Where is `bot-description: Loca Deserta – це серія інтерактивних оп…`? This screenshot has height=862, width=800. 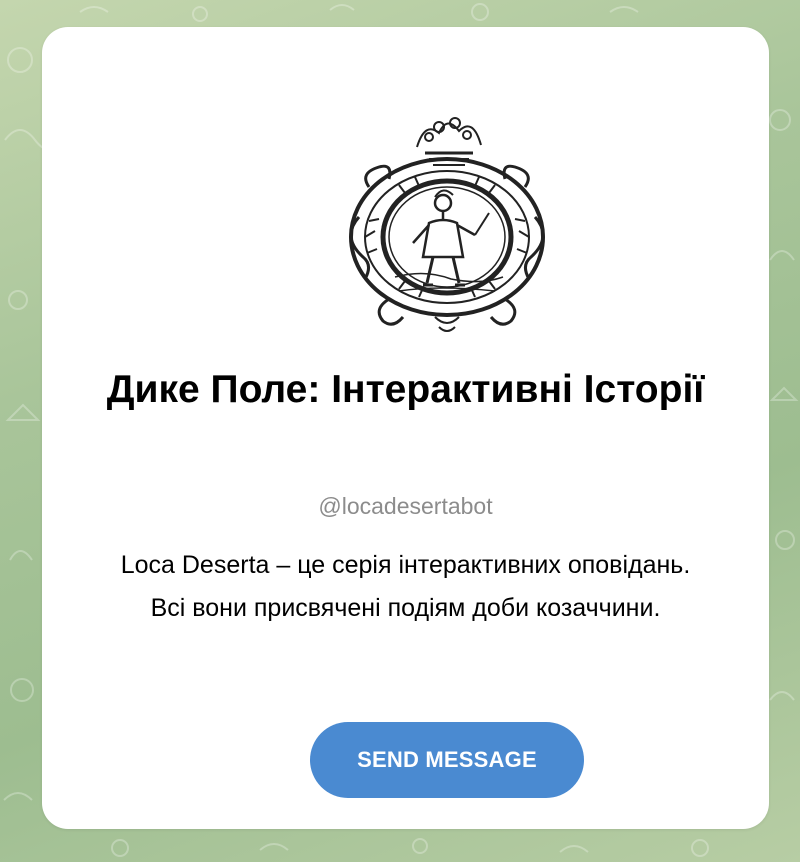
bot-description: Loca Deserta – це серія інтерактивних оп… is located at coordinates (405, 586).